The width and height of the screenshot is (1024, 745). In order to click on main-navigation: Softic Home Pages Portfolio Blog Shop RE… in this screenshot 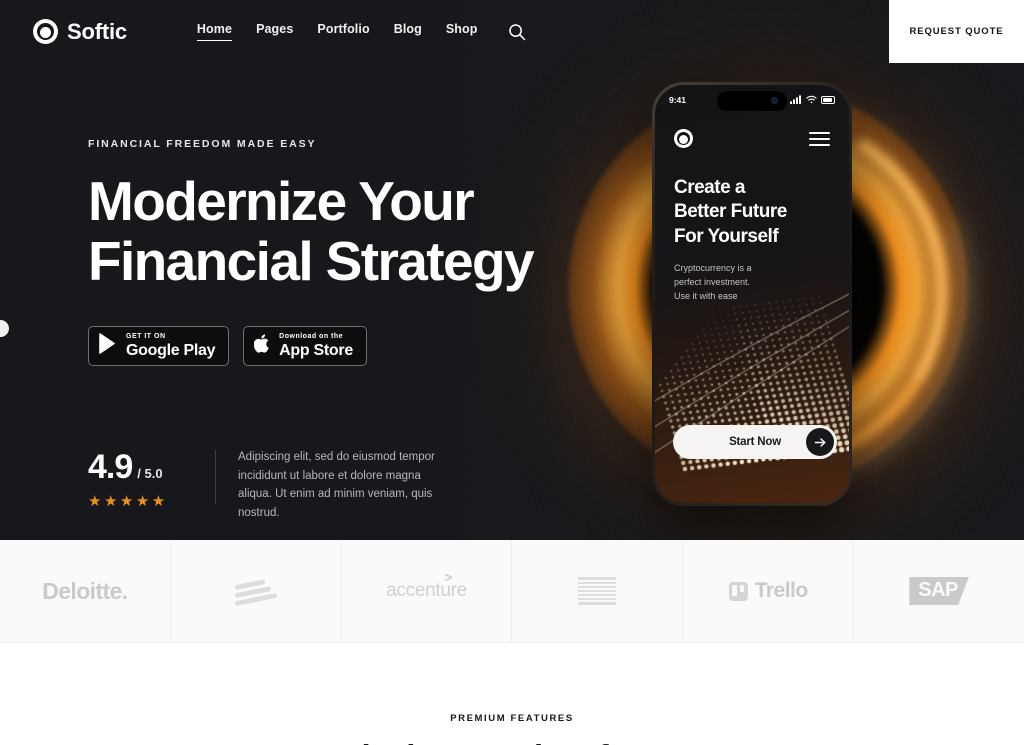, I will do `click(512, 31)`.